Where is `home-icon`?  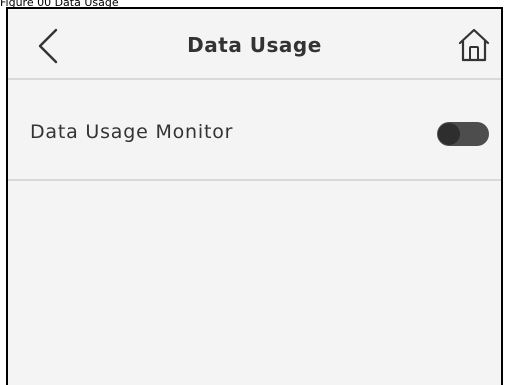
home-icon is located at coordinates (474, 45).